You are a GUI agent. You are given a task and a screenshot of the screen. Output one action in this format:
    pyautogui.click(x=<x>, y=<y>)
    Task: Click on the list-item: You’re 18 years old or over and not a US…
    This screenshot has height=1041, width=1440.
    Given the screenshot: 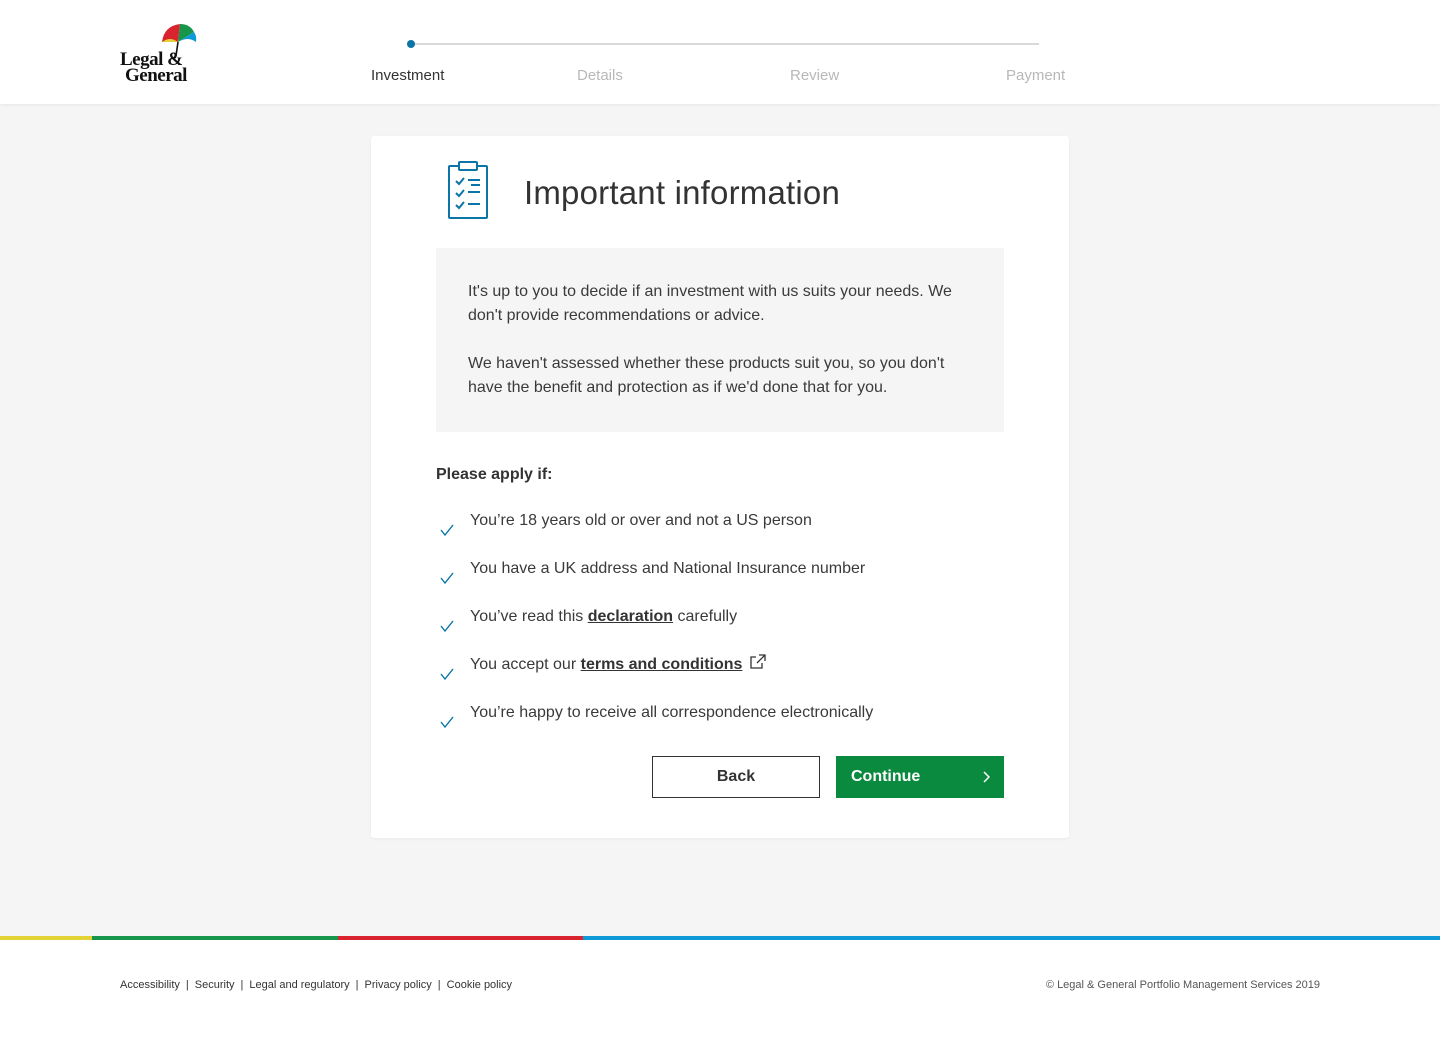 What is the action you would take?
    pyautogui.click(x=720, y=530)
    